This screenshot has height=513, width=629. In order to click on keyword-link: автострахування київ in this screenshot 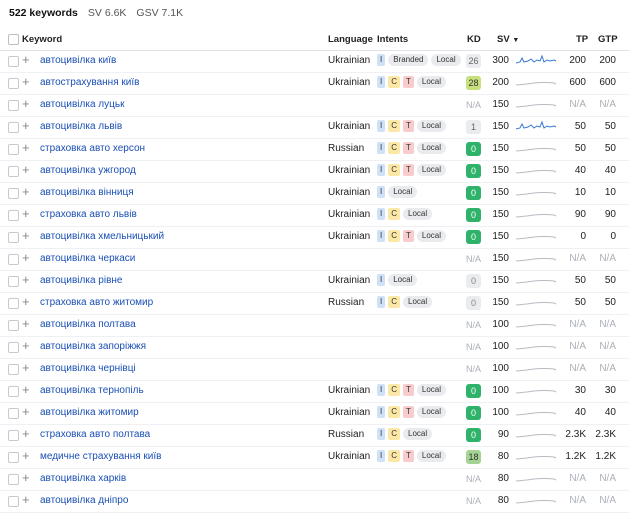, I will do `click(89, 82)`.